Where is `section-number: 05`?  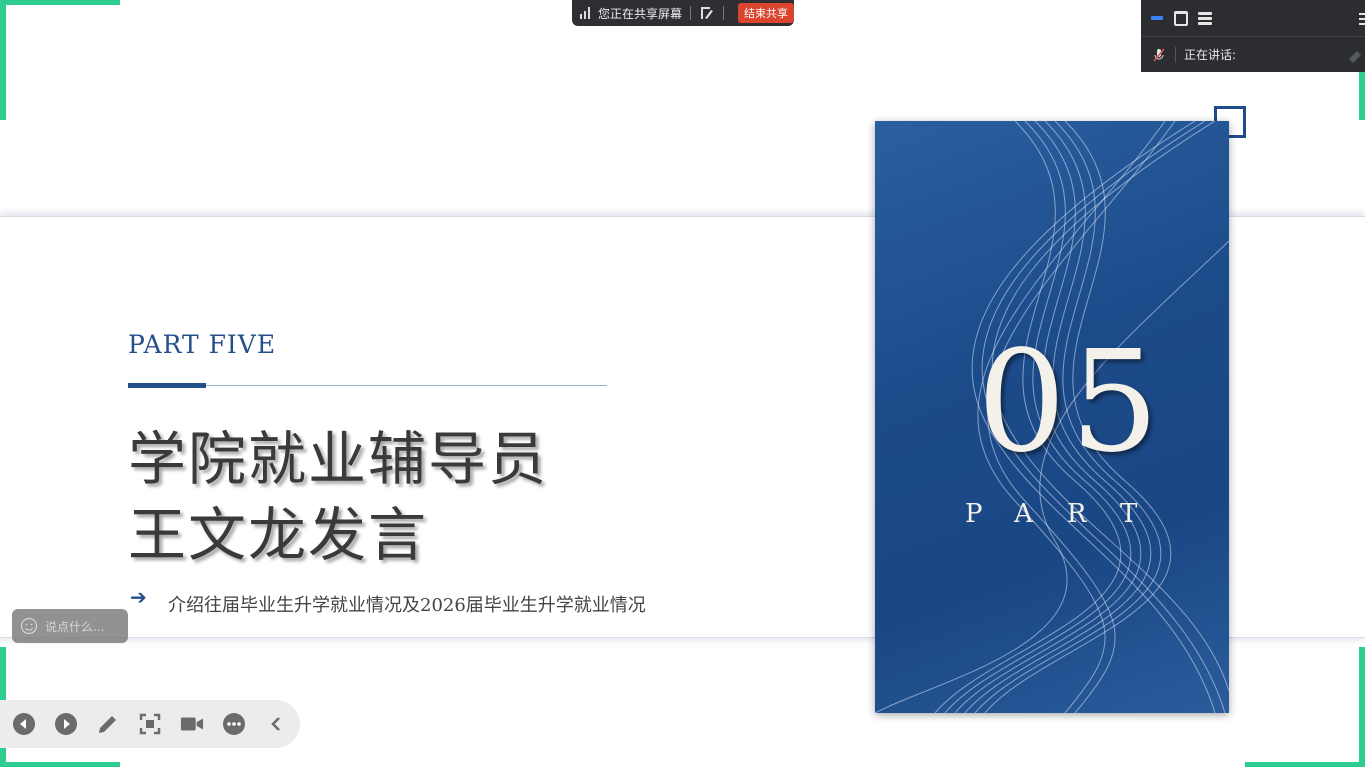 section-number: 05 is located at coordinates (1070, 402).